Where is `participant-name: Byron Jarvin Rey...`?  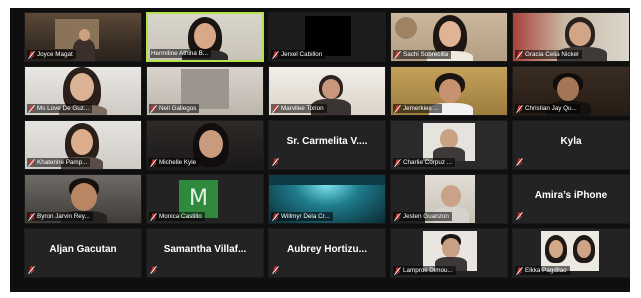 participant-name: Byron Jarvin Rey... is located at coordinates (63, 216).